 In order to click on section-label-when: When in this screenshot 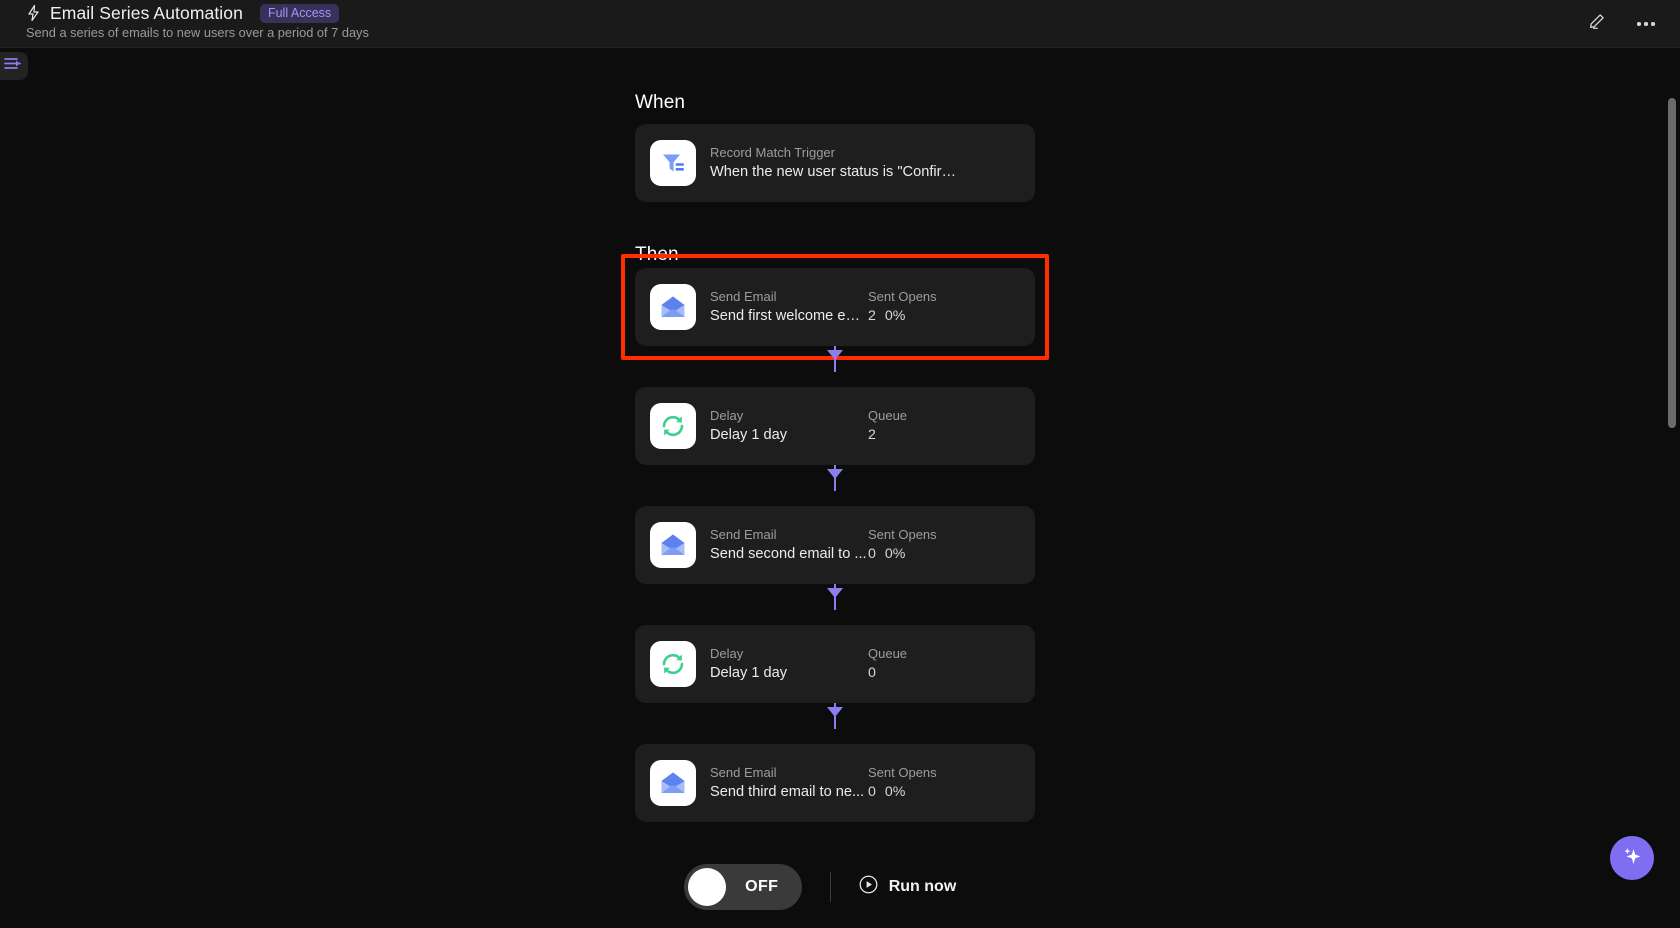, I will do `click(660, 102)`.